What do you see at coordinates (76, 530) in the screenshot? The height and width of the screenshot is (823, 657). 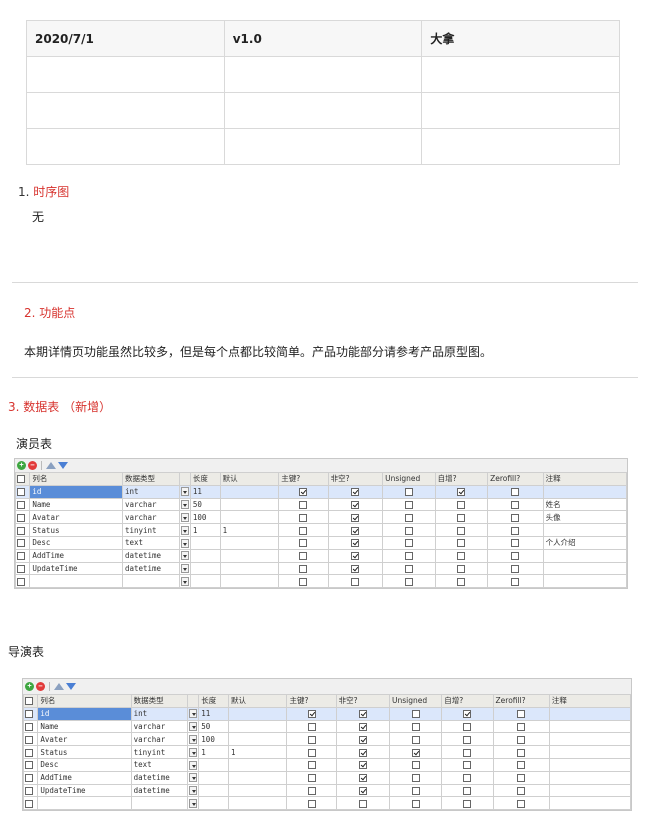 I see `cell-name: Status` at bounding box center [76, 530].